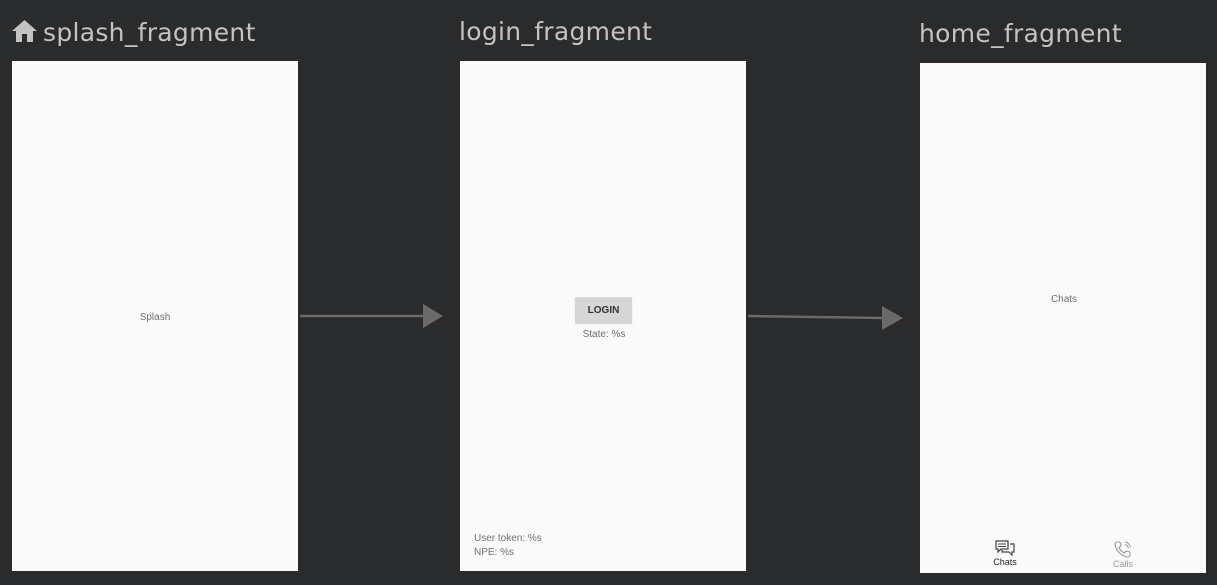 This screenshot has height=585, width=1217. What do you see at coordinates (371, 316) in the screenshot?
I see `action-splash-to-login` at bounding box center [371, 316].